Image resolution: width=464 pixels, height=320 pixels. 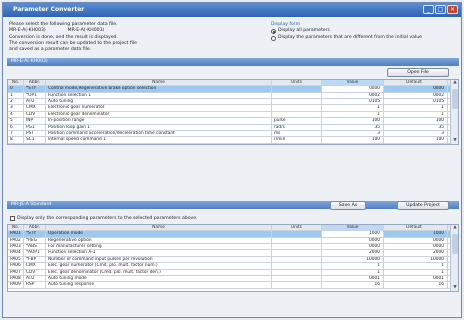 I want to click on cell-name: Auto tuning mode, so click(x=159, y=278).